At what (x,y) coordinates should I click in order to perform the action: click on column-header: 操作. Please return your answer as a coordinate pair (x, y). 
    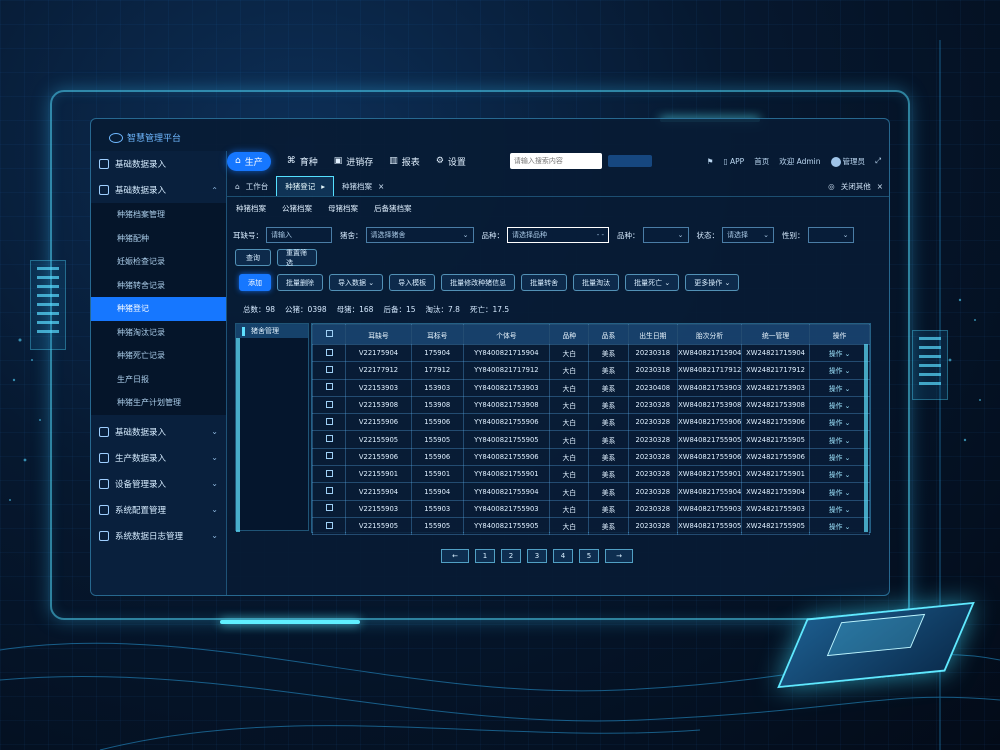
    Looking at the image, I should click on (839, 334).